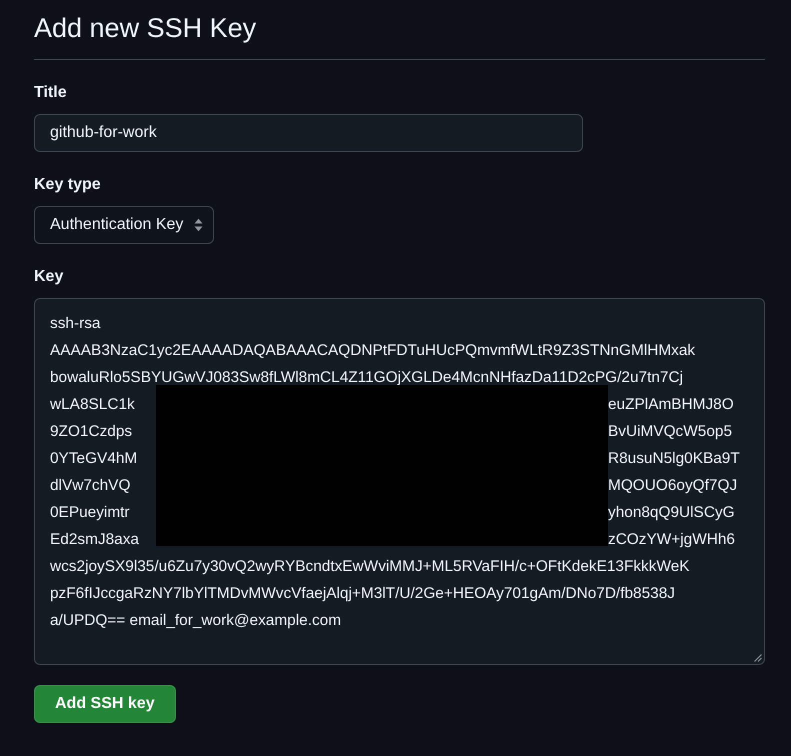 The image size is (791, 756). What do you see at coordinates (146, 28) in the screenshot?
I see `page-title: Add new SSH Key` at bounding box center [146, 28].